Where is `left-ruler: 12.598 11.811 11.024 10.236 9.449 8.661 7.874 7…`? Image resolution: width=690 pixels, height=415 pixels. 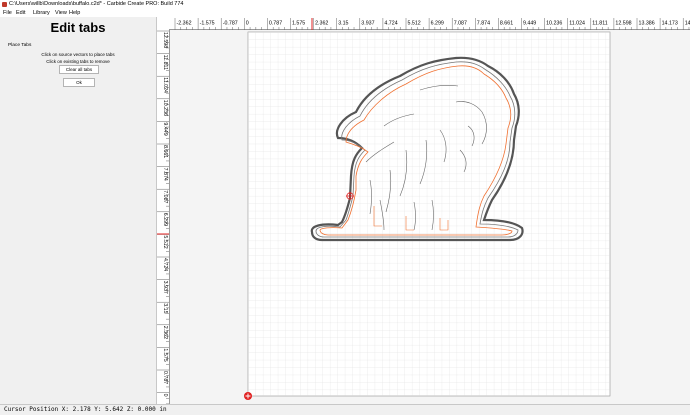
left-ruler: 12.598 11.811 11.024 10.236 9.449 8.661 7.874 7… is located at coordinates (163, 219).